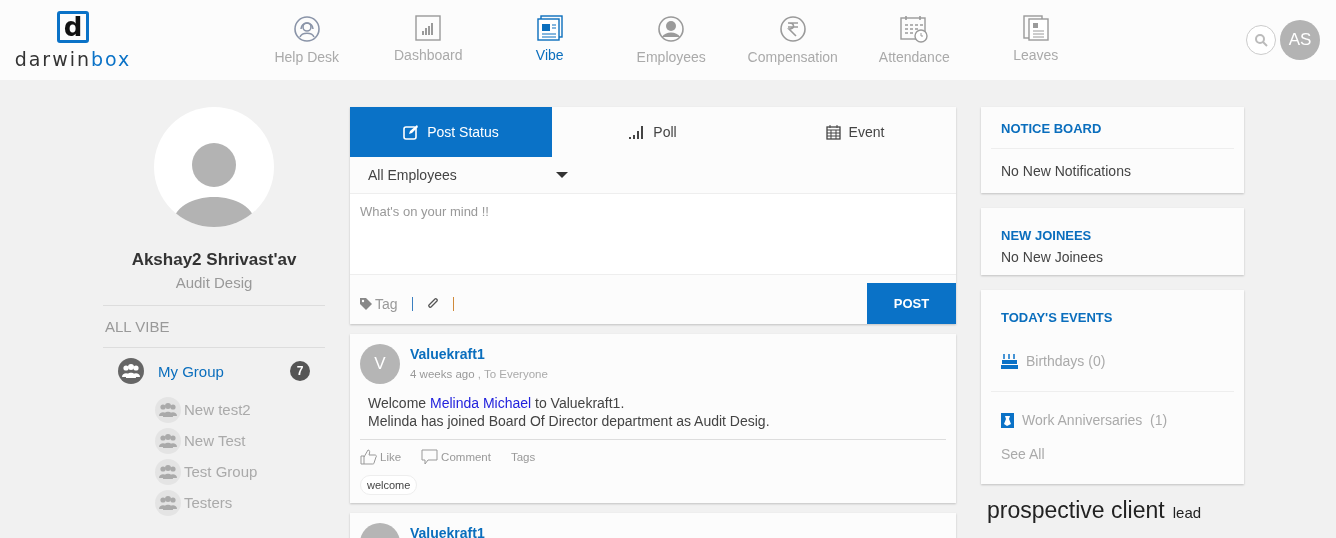 This screenshot has width=1336, height=538. I want to click on tag-cloud-word: lead, so click(1187, 512).